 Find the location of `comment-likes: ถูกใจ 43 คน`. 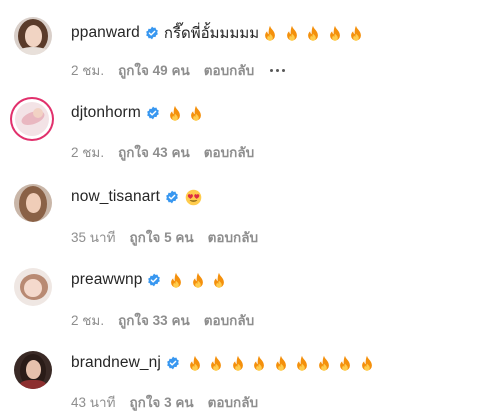

comment-likes: ถูกใจ 43 คน is located at coordinates (154, 152).